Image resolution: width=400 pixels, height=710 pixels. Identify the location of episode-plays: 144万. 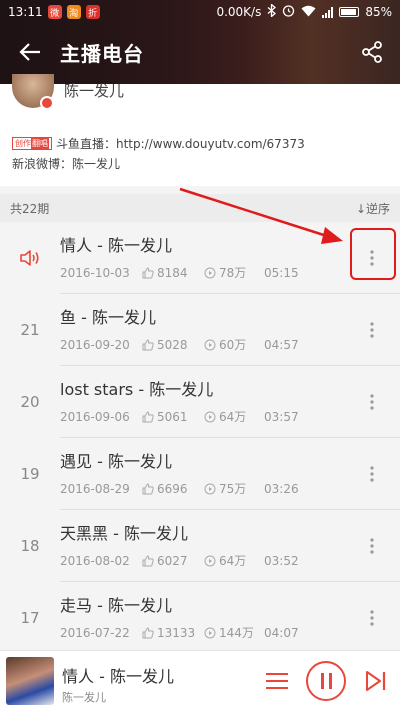
(236, 633).